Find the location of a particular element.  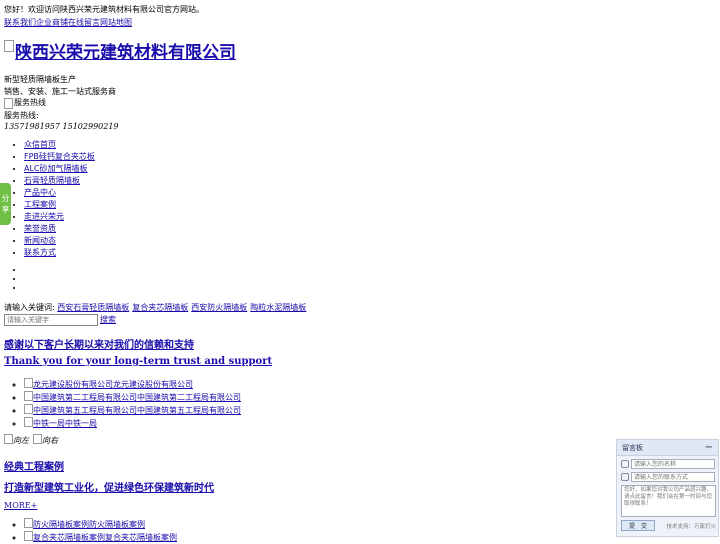

nav-link-news: 新闻动态 is located at coordinates (40, 240).